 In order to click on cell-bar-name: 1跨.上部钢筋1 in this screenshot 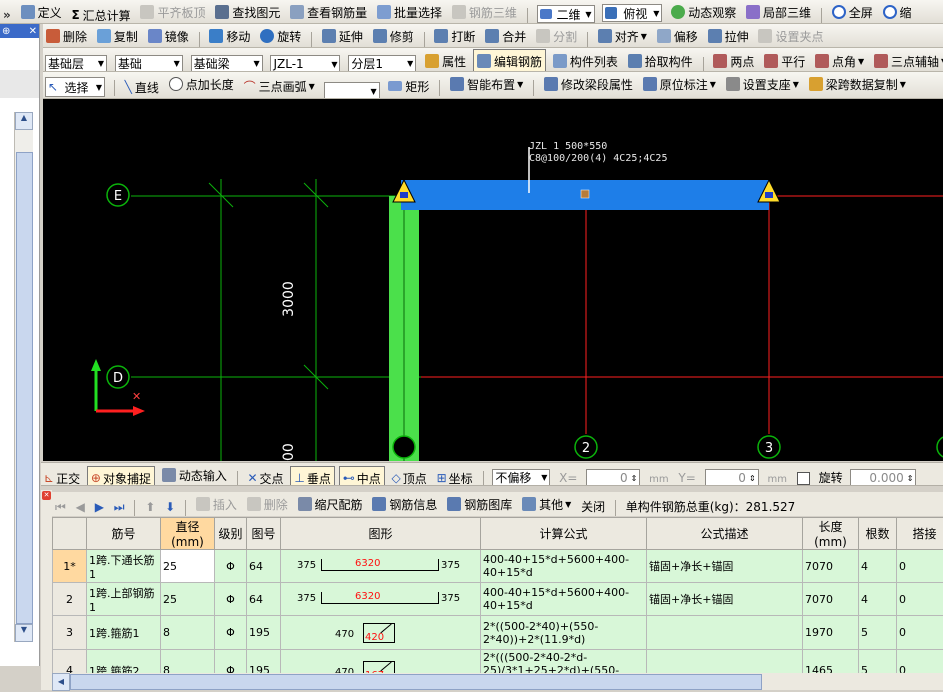, I will do `click(123, 599)`.